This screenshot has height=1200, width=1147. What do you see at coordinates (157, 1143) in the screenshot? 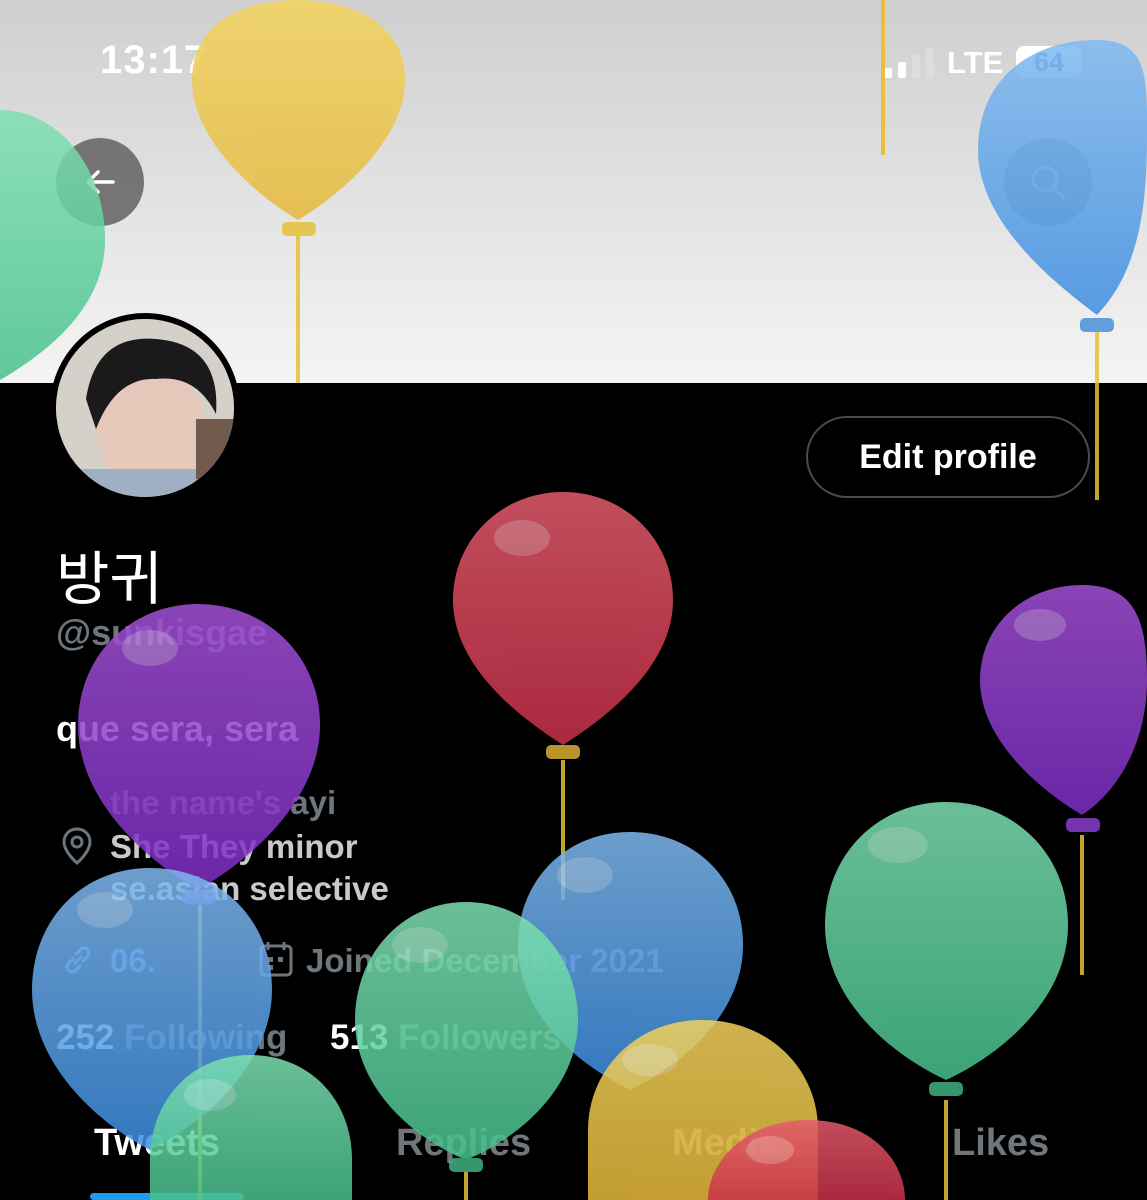
I see `tab-tweets: Tweets` at bounding box center [157, 1143].